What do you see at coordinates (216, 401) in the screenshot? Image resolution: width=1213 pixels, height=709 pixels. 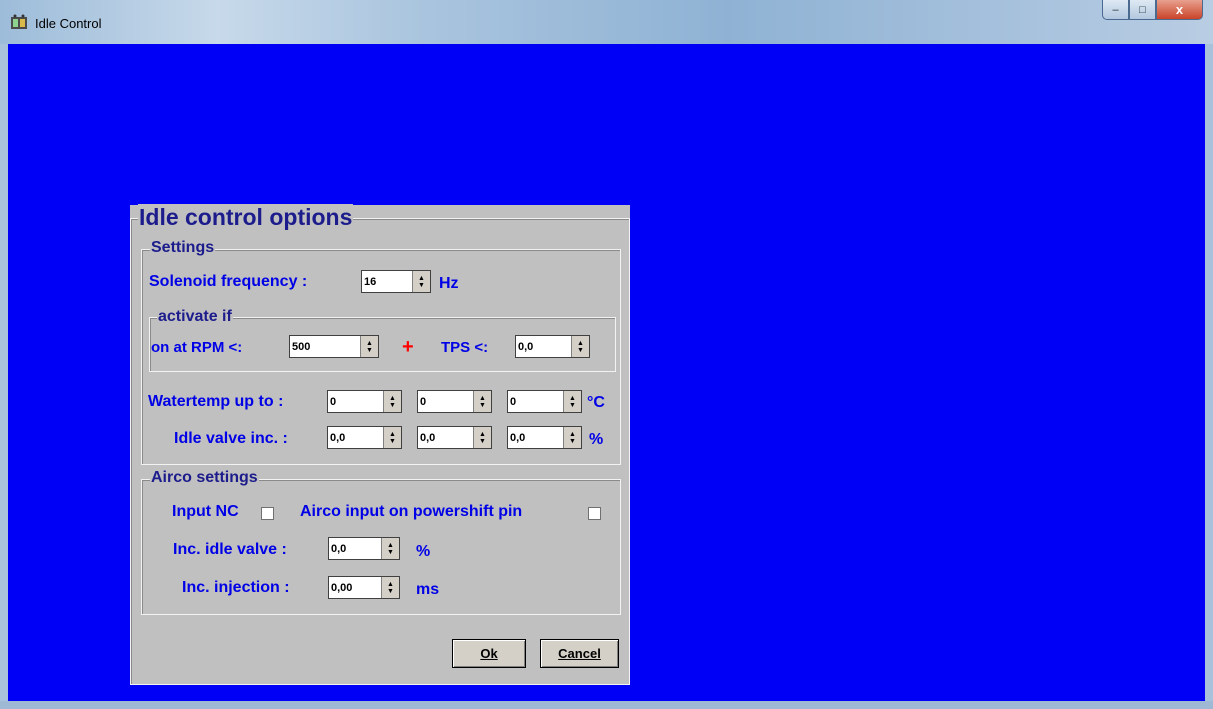 I see `watertemp-label: Watertemp up to :` at bounding box center [216, 401].